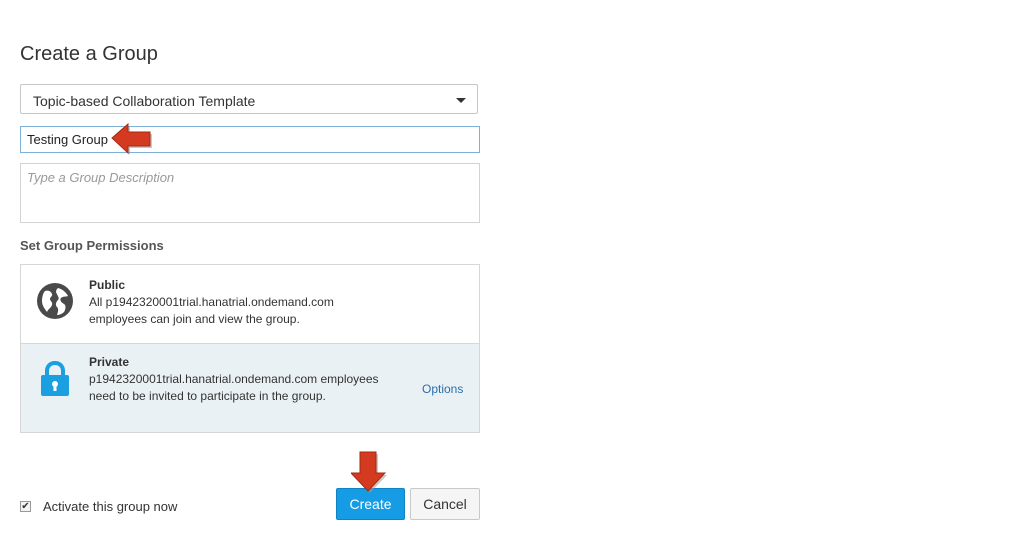 The width and height of the screenshot is (1024, 540). I want to click on globe-icon, so click(55, 301).